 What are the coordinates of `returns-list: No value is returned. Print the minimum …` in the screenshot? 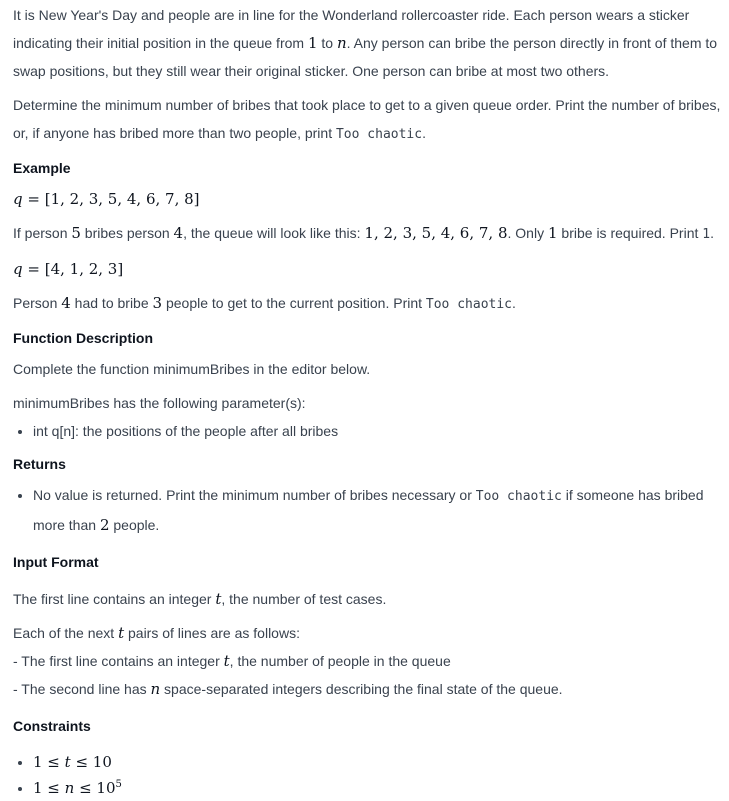 It's located at (367, 510).